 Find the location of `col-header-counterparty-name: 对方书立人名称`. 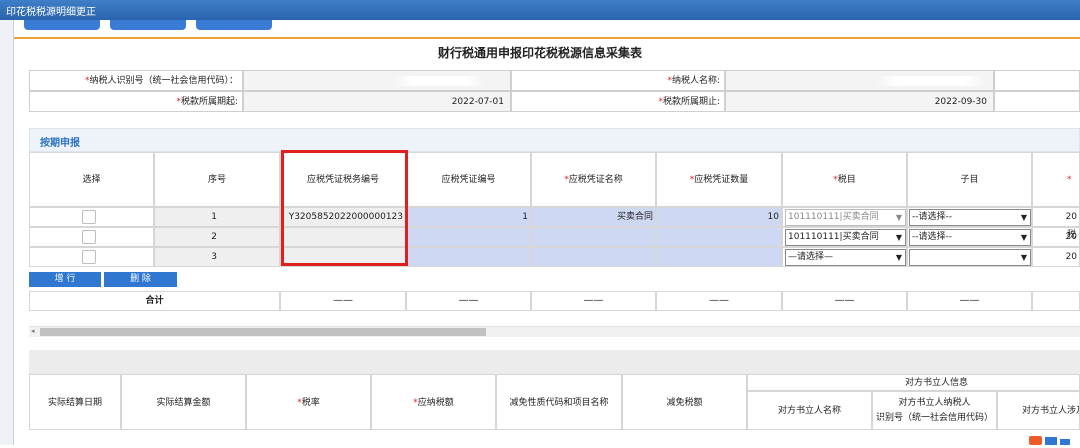

col-header-counterparty-name: 对方书立人名称 is located at coordinates (809, 410).